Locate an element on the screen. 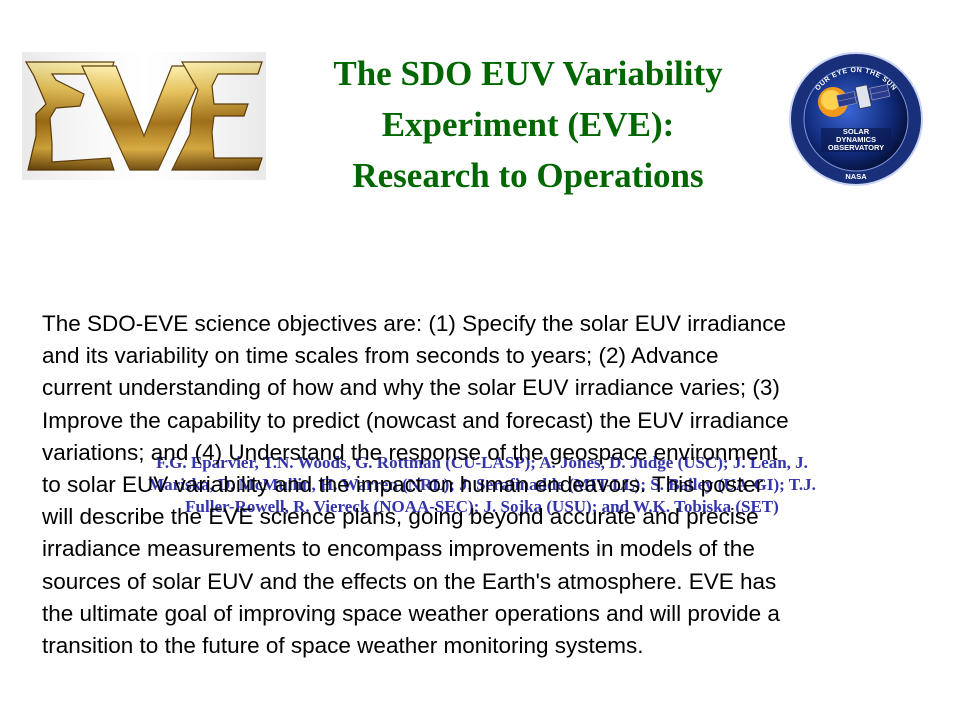 The height and width of the screenshot is (720, 960). title-line-3: Research to Operations is located at coordinates (528, 175).